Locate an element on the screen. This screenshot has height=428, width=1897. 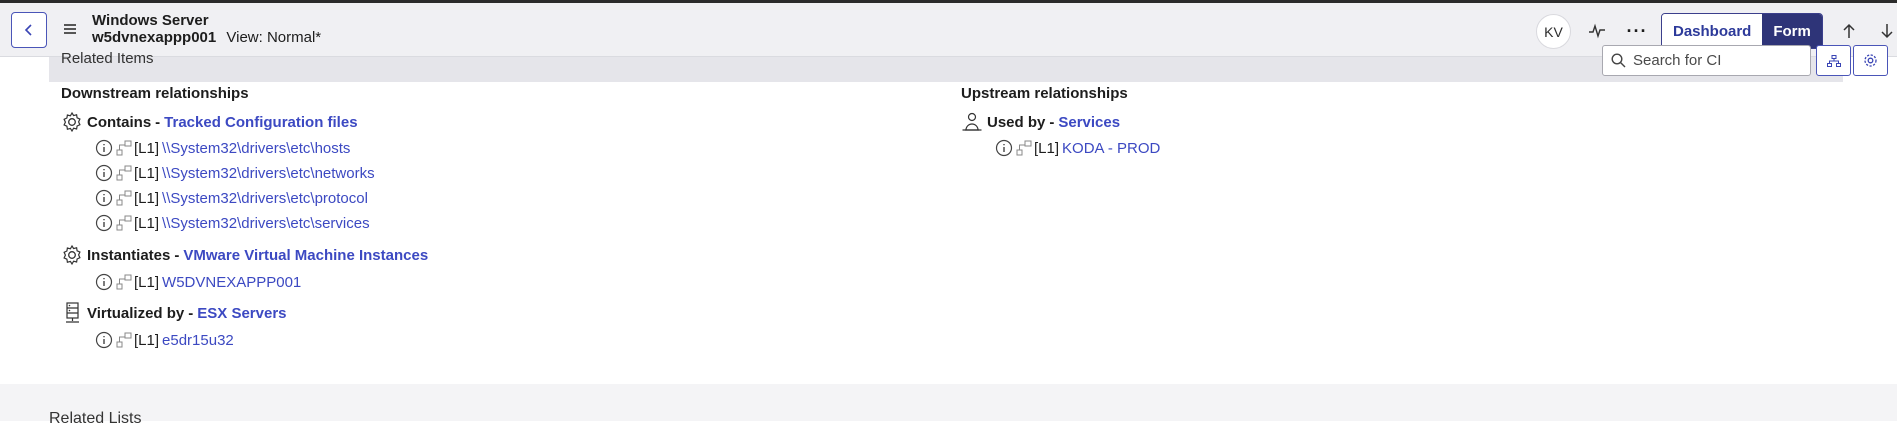
view-toggle: Dashboard Form is located at coordinates (1742, 31).